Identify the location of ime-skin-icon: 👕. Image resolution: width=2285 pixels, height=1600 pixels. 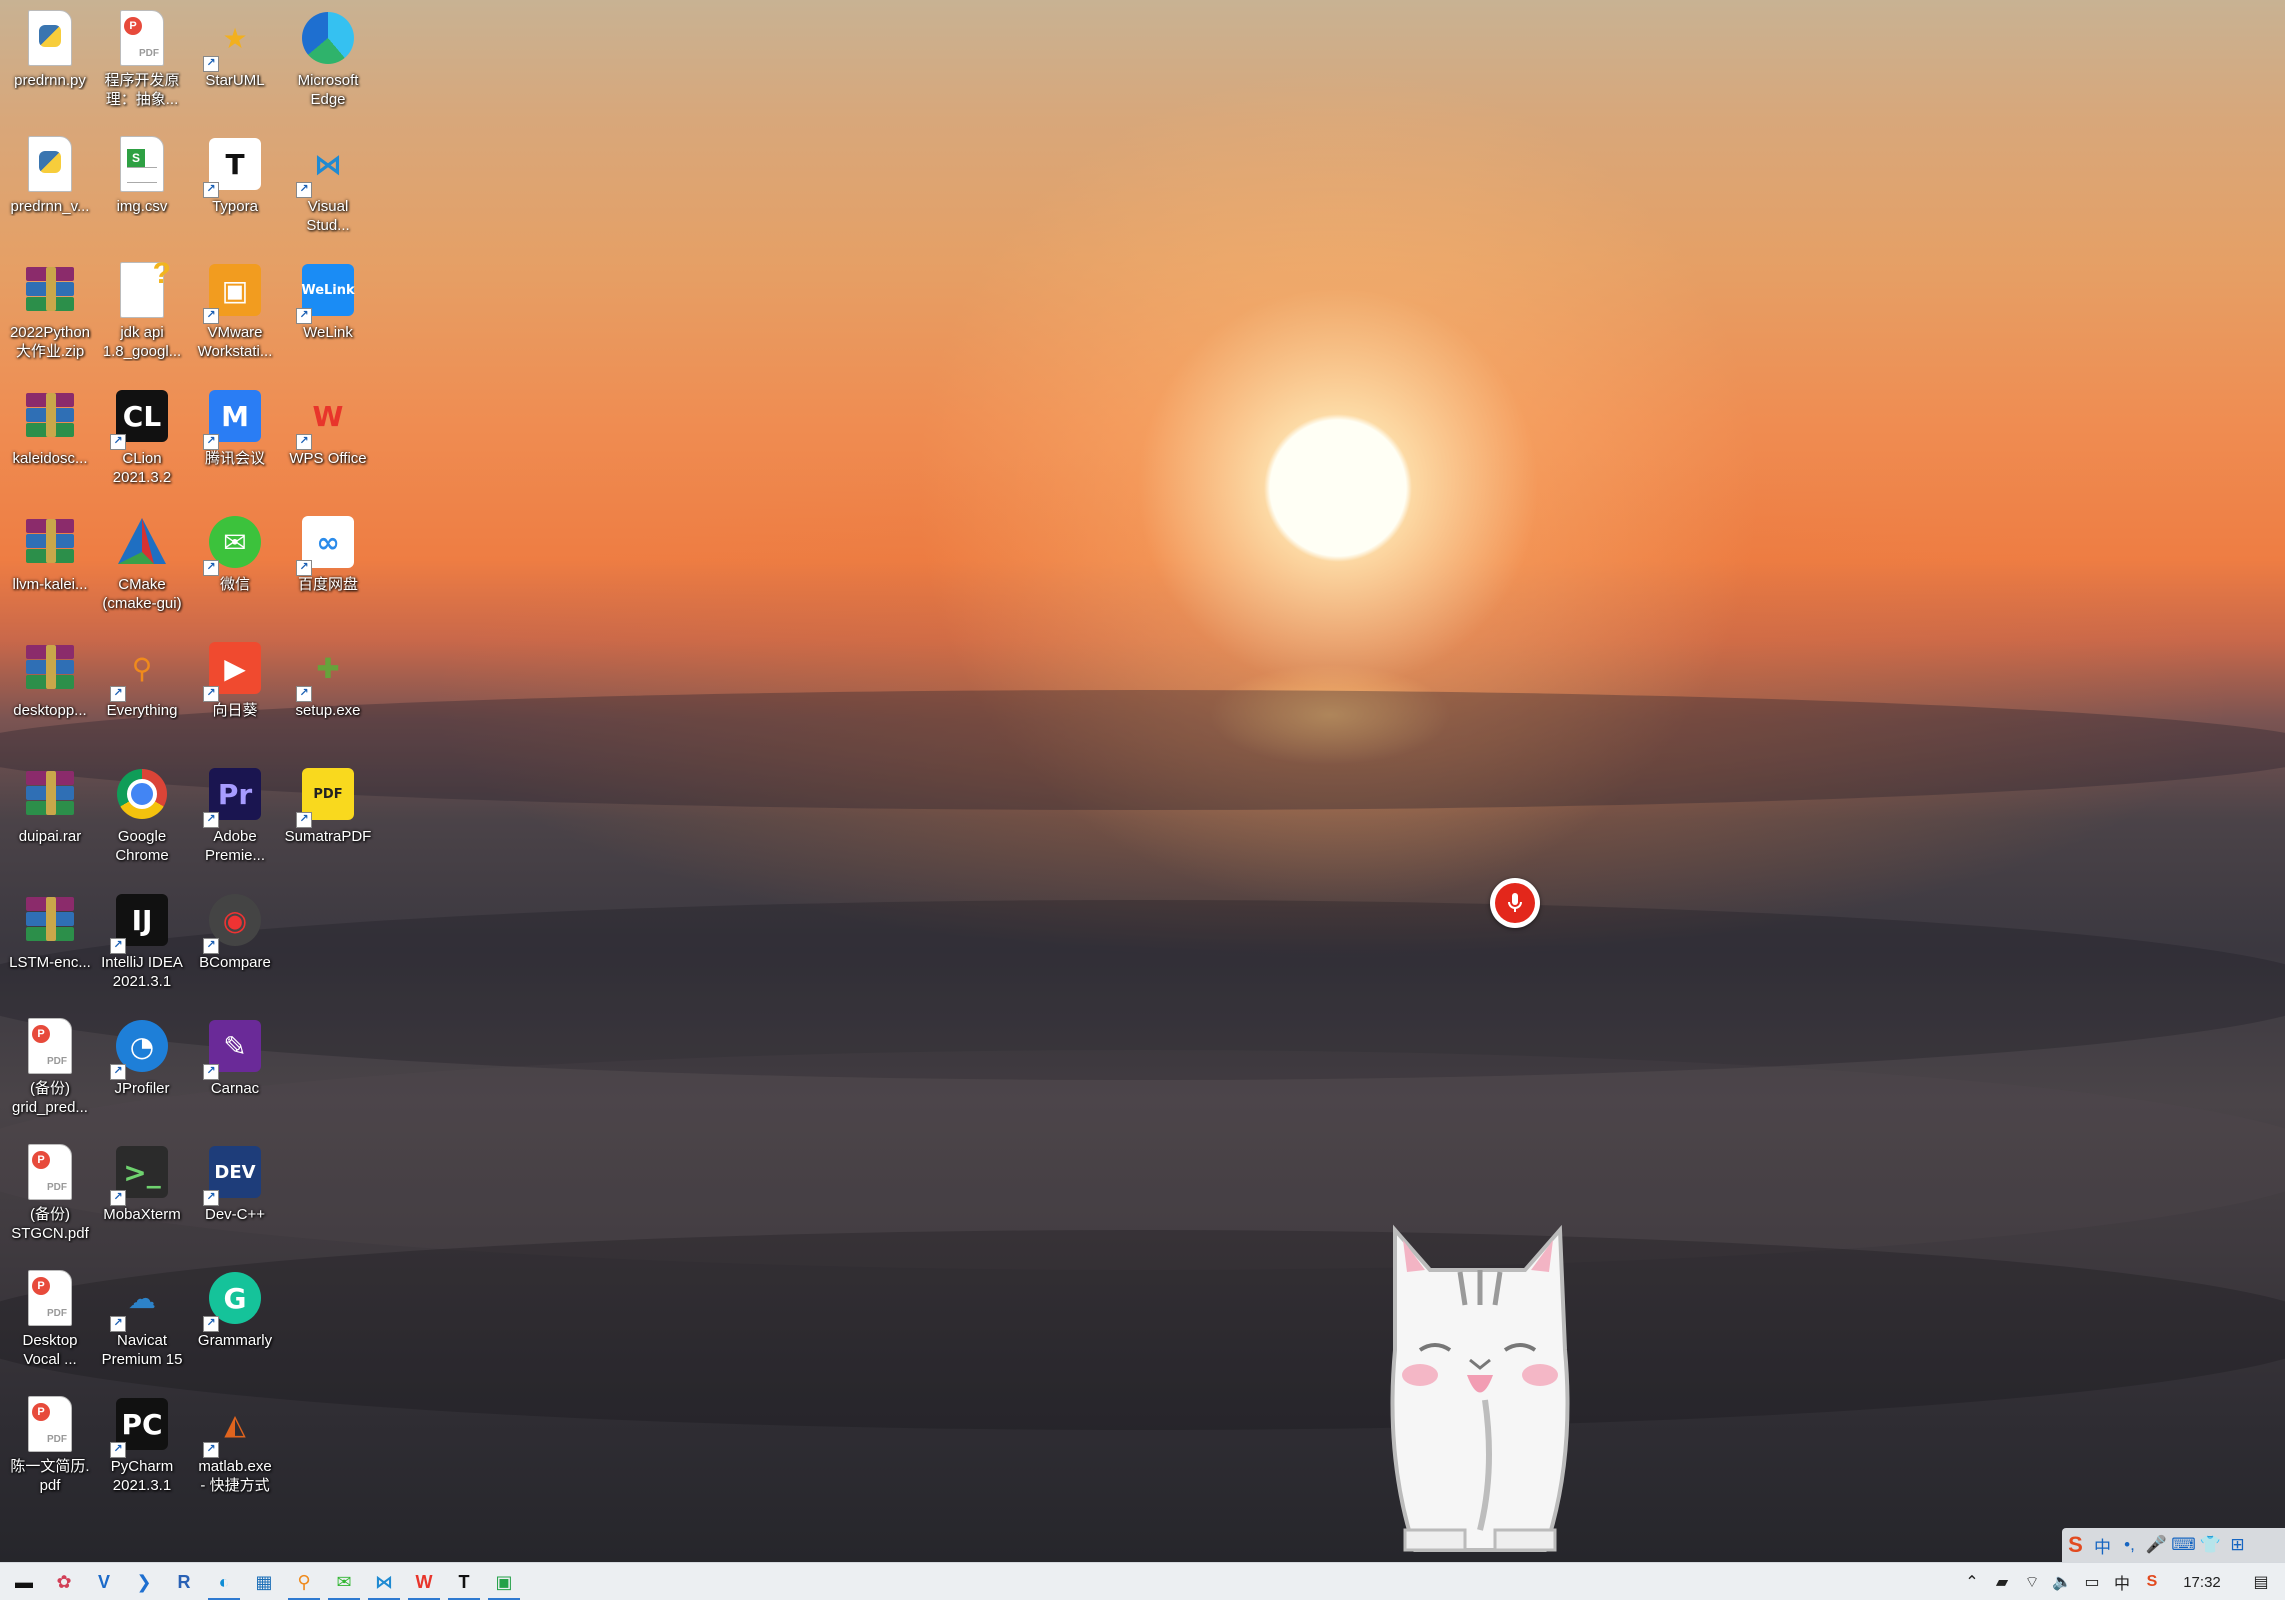
(2210, 1545).